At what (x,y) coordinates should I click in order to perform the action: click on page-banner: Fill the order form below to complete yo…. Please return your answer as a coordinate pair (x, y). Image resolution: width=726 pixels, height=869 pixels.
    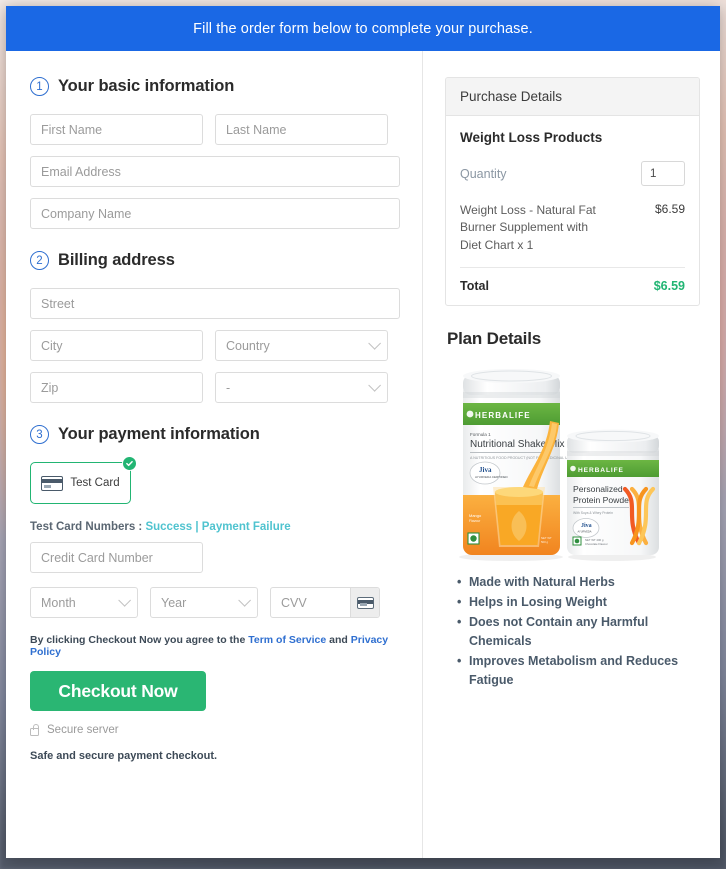
    Looking at the image, I should click on (363, 28).